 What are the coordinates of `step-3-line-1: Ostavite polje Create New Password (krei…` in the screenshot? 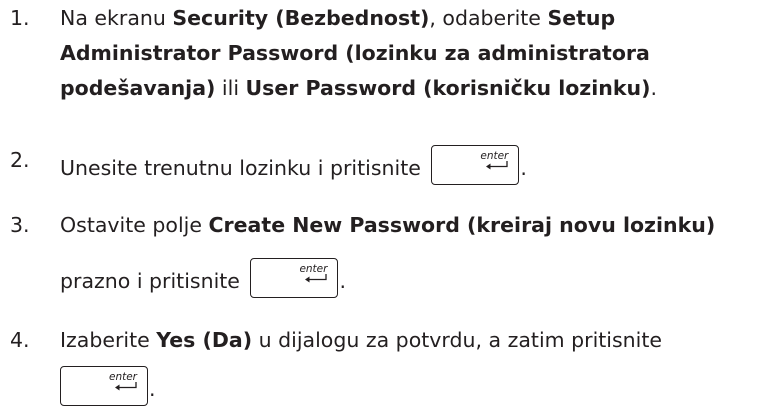 It's located at (388, 225).